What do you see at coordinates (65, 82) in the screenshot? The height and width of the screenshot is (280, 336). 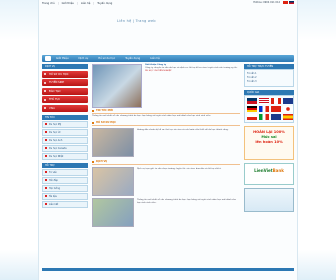 I see `sidebar-item: TUYỂN SINH` at bounding box center [65, 82].